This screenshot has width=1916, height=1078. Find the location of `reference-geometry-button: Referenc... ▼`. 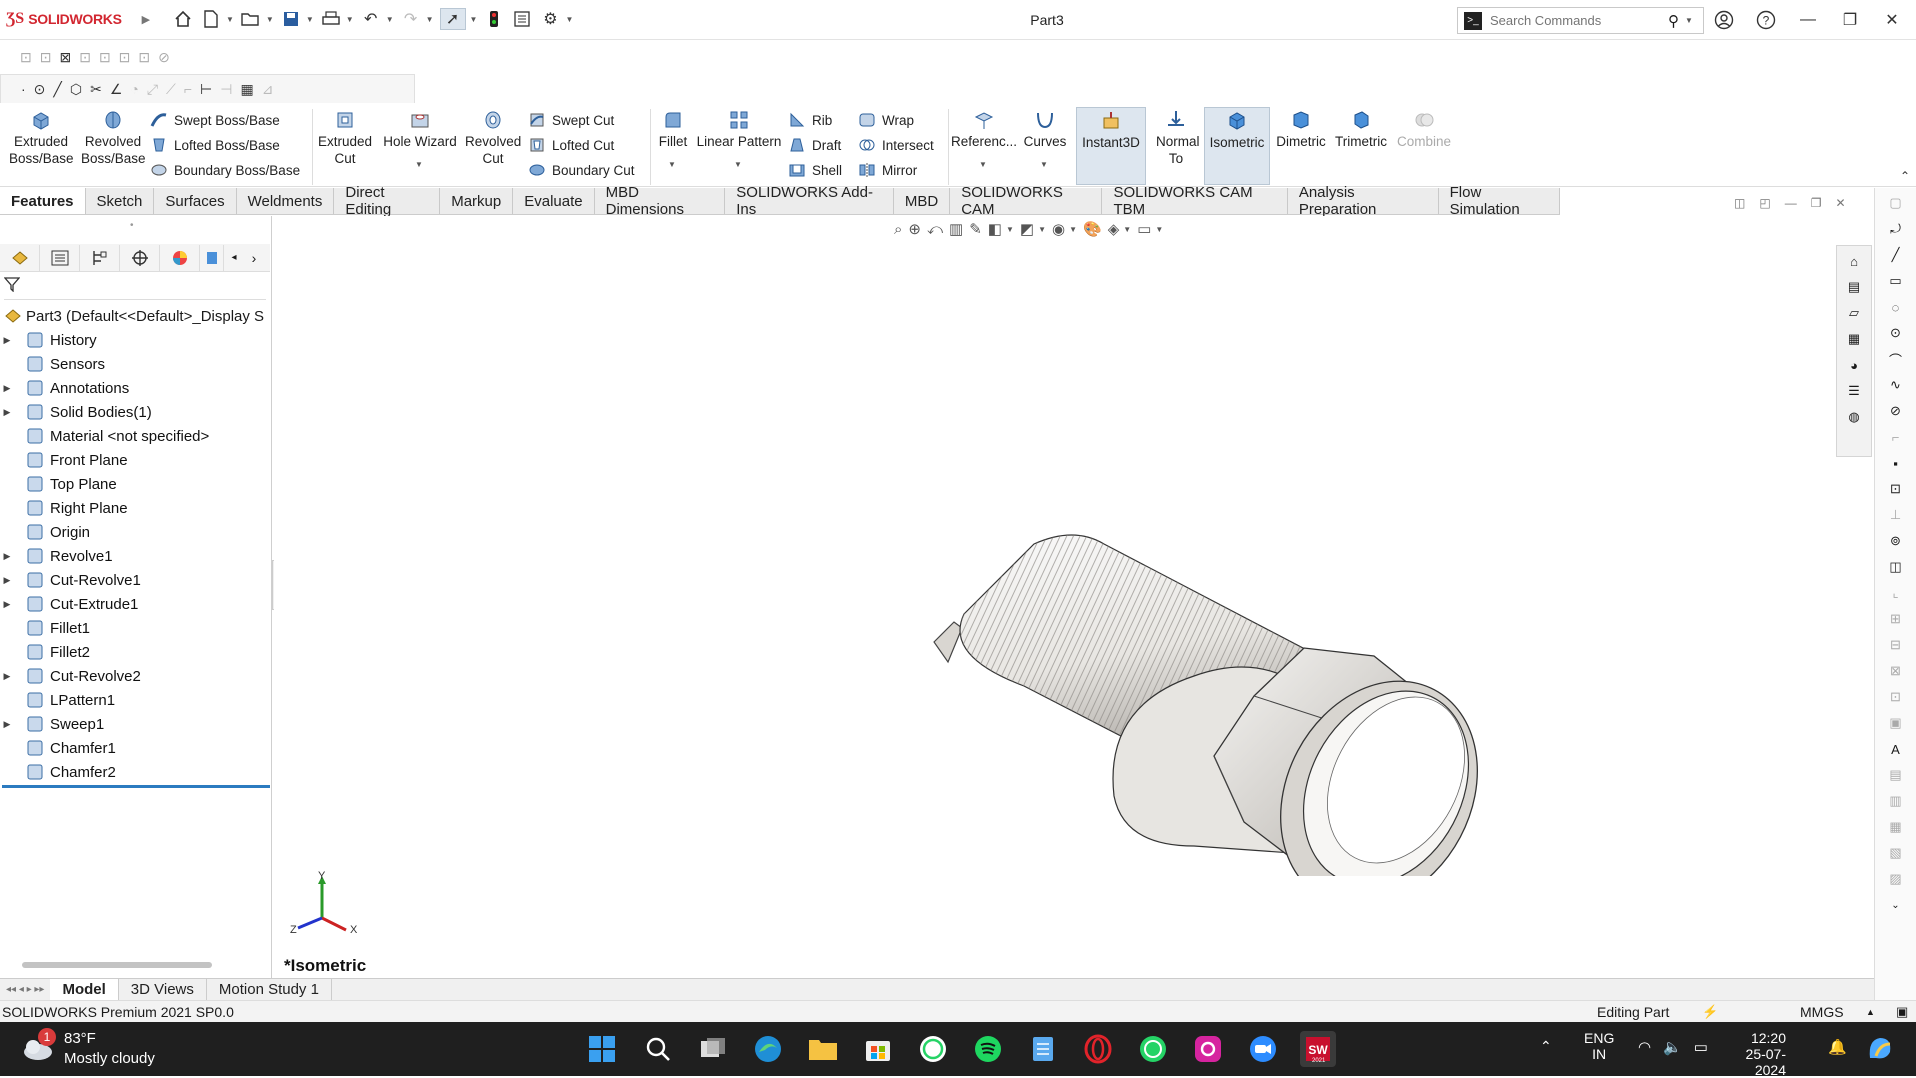

reference-geometry-button: Referenc... ▼ is located at coordinates (984, 141).